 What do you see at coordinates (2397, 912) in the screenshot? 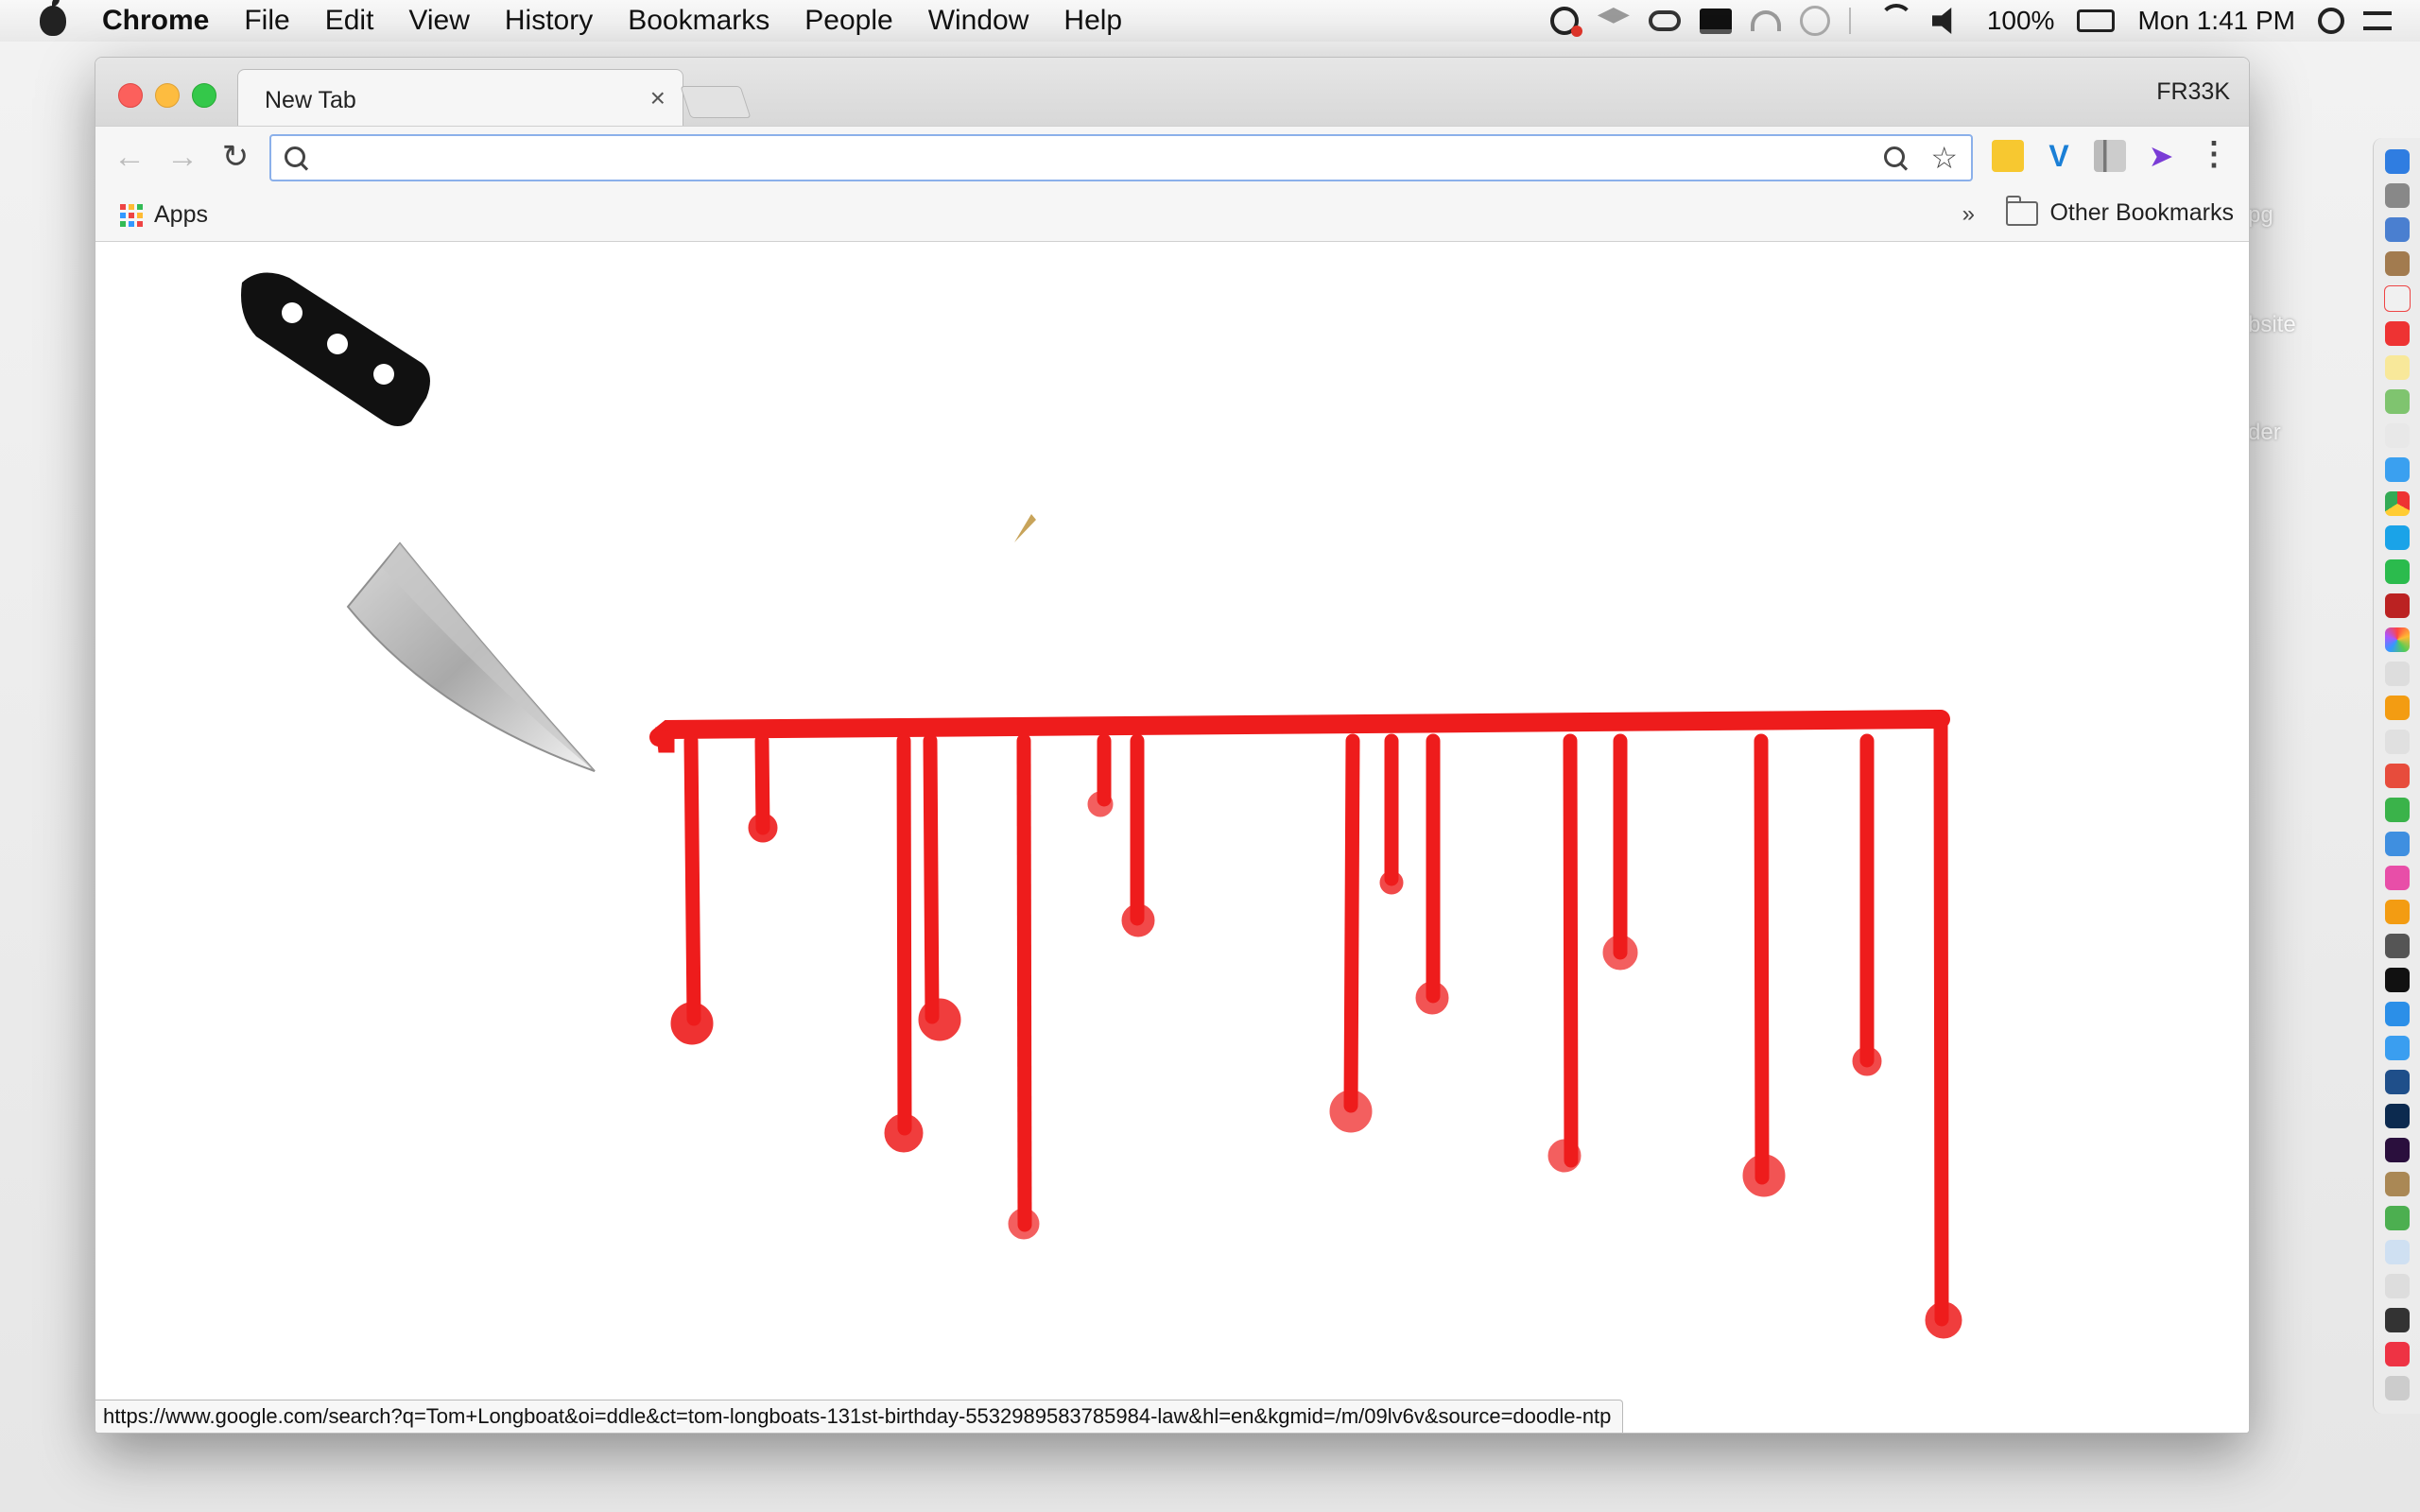
I see `ibooks-icon` at bounding box center [2397, 912].